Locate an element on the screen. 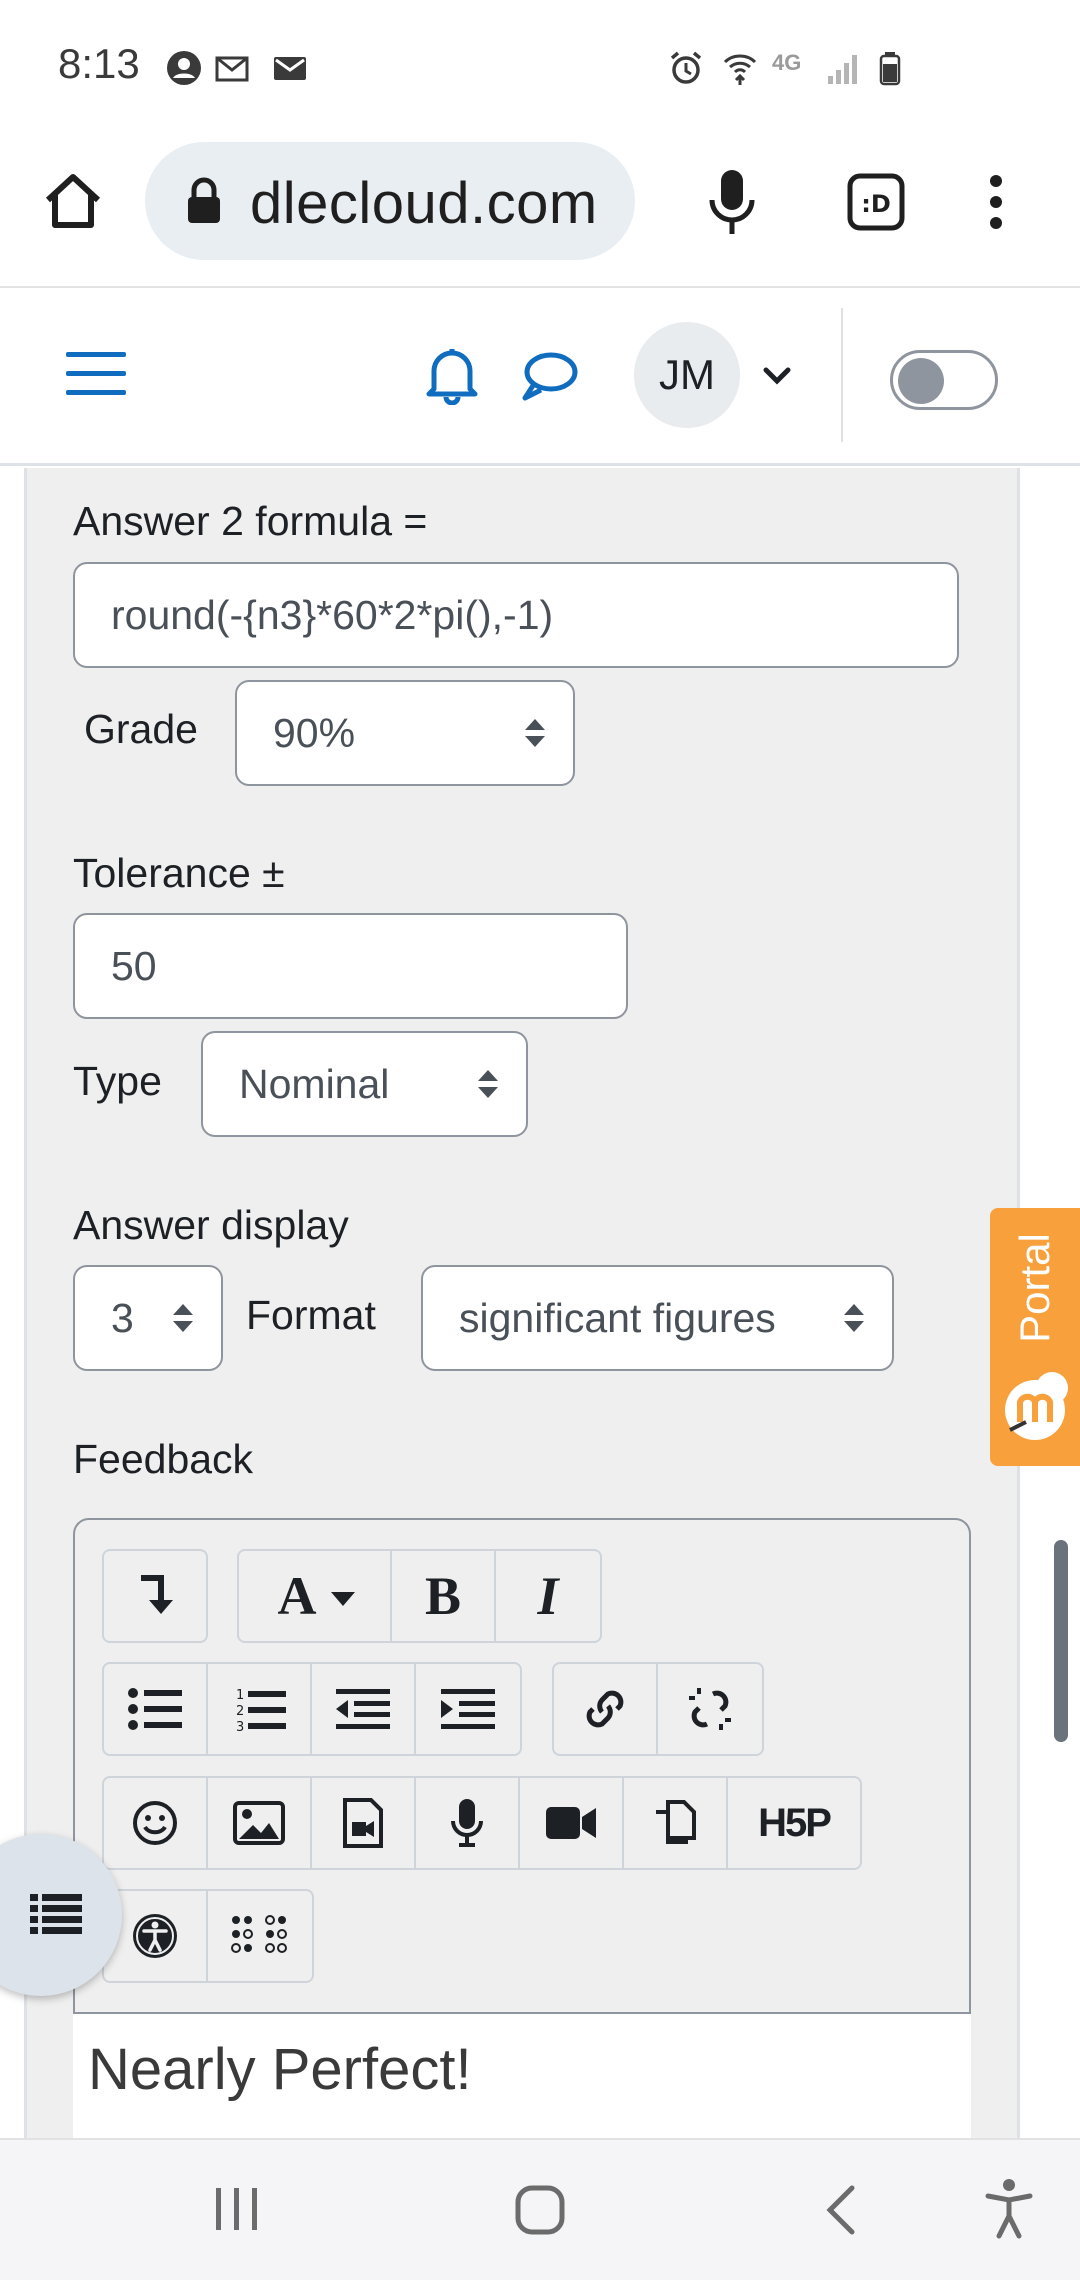  toolbar-h5p-button: H5P is located at coordinates (794, 1823).